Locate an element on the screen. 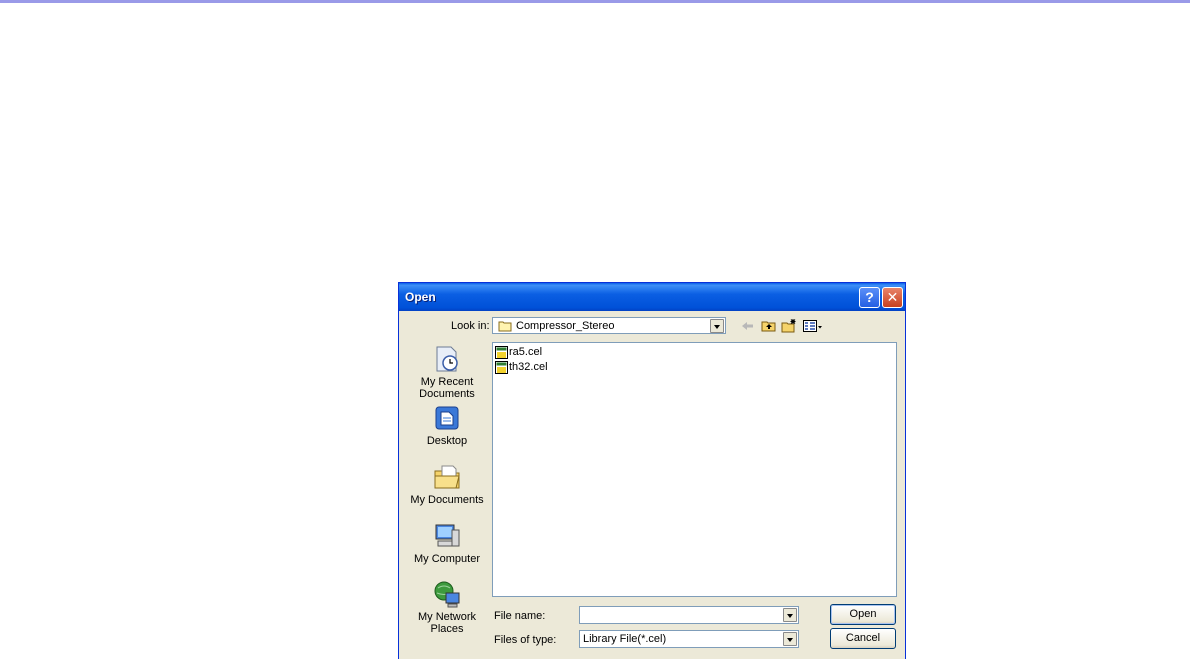  desktop-icon is located at coordinates (447, 418).